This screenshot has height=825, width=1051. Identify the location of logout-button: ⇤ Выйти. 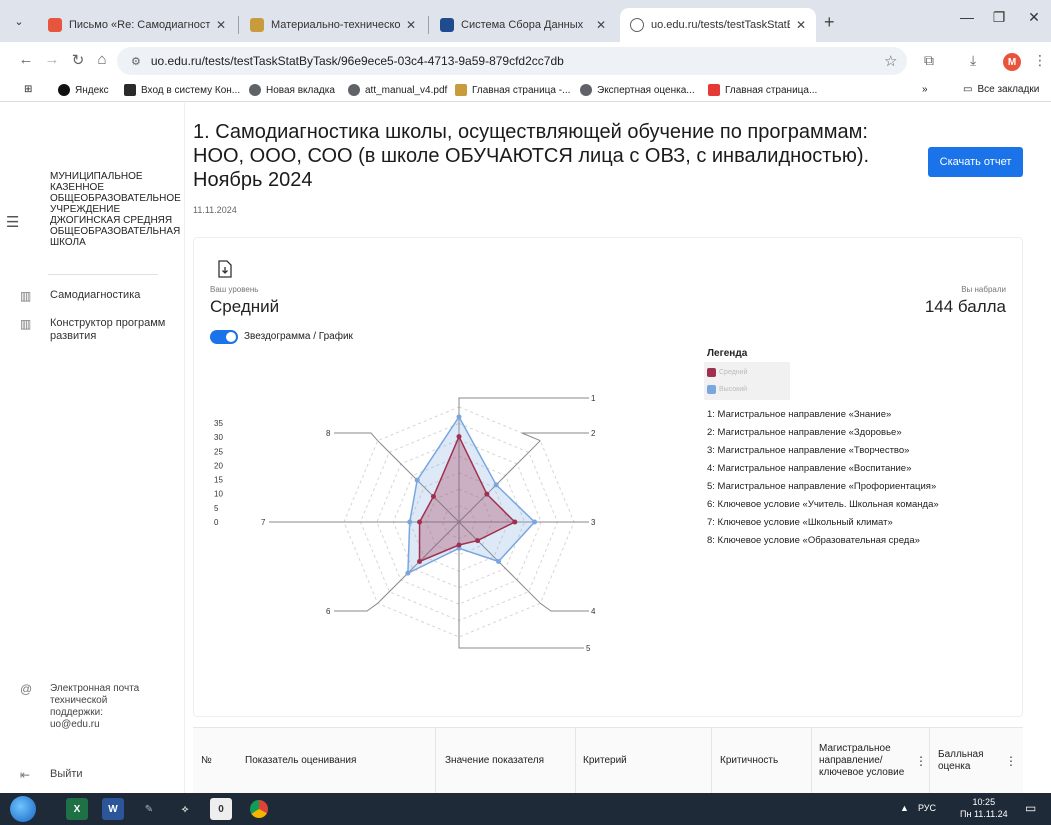
(51, 775).